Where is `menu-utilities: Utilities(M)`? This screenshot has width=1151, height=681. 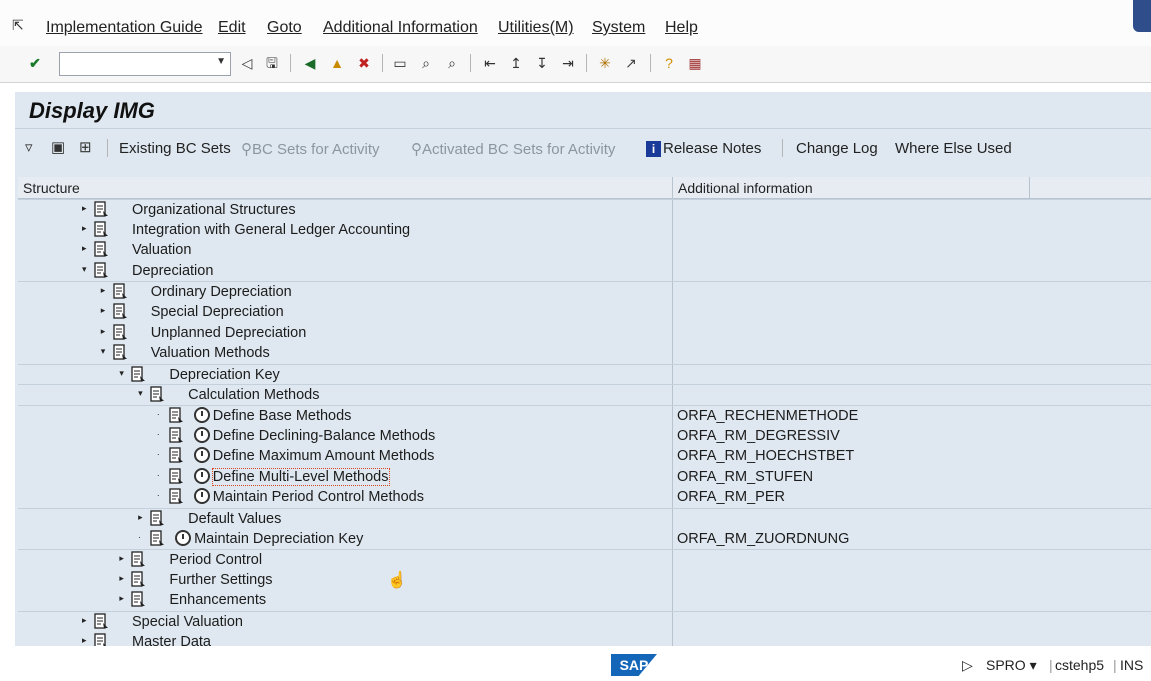
menu-utilities: Utilities(M) is located at coordinates (536, 28).